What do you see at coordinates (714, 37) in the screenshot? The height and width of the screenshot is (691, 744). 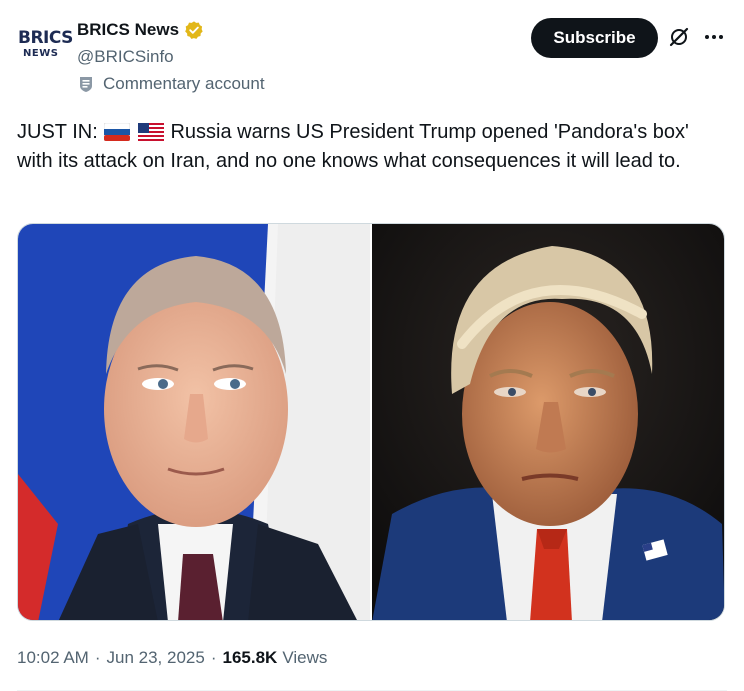 I see `more-options-icon` at bounding box center [714, 37].